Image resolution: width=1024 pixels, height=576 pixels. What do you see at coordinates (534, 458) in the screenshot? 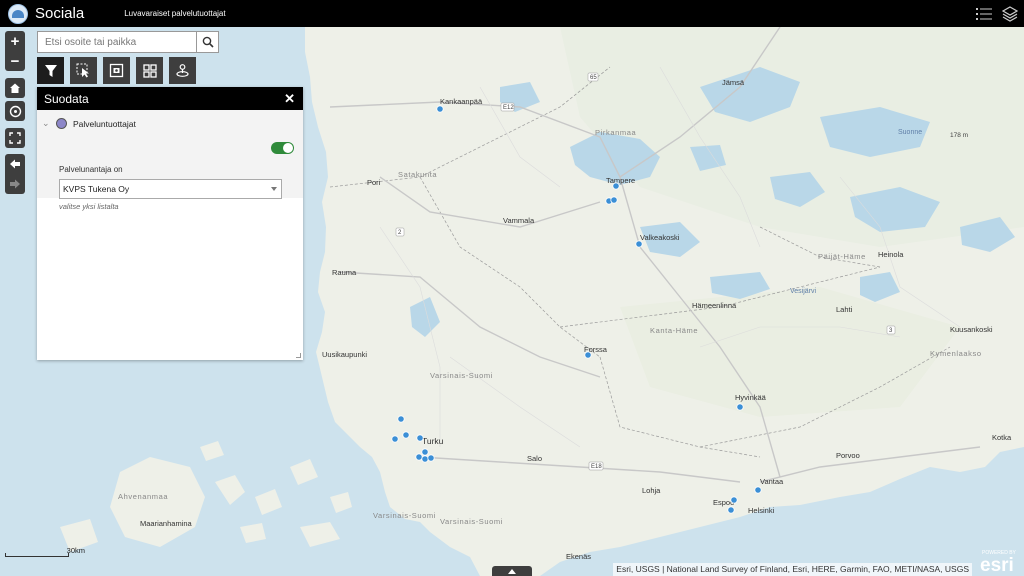
I see `city-label: Salo` at bounding box center [534, 458].